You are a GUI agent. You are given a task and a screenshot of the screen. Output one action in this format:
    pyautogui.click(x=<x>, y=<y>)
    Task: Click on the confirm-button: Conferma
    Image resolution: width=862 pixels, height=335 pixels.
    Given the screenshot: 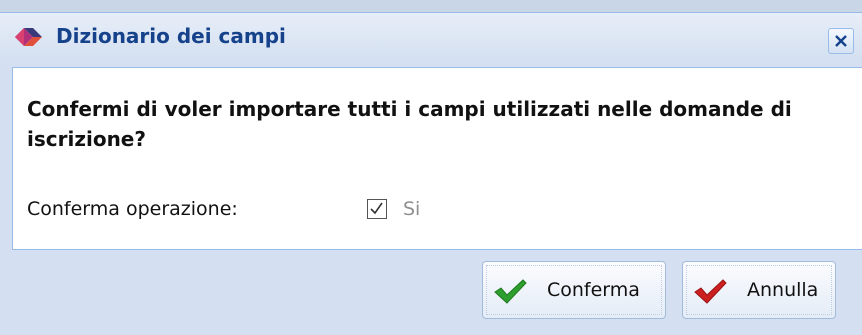 What is the action you would take?
    pyautogui.click(x=574, y=290)
    